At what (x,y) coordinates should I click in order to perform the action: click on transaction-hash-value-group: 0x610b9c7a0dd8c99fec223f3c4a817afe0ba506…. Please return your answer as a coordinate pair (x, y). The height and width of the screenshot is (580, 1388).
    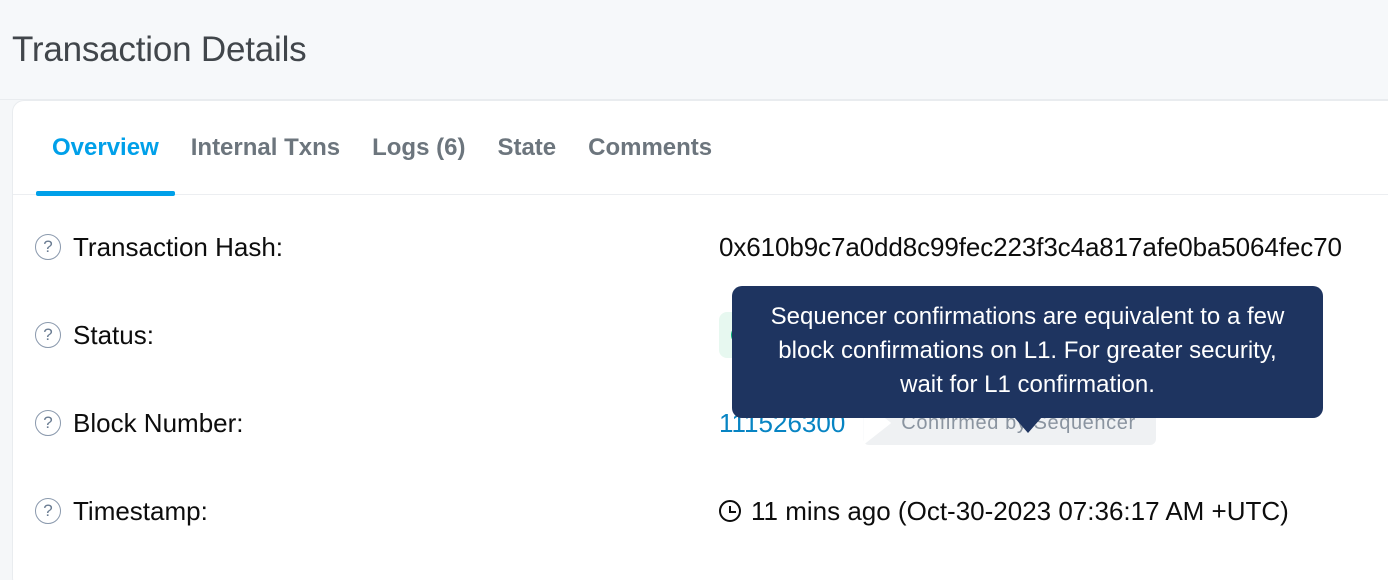
    Looking at the image, I should click on (1030, 247).